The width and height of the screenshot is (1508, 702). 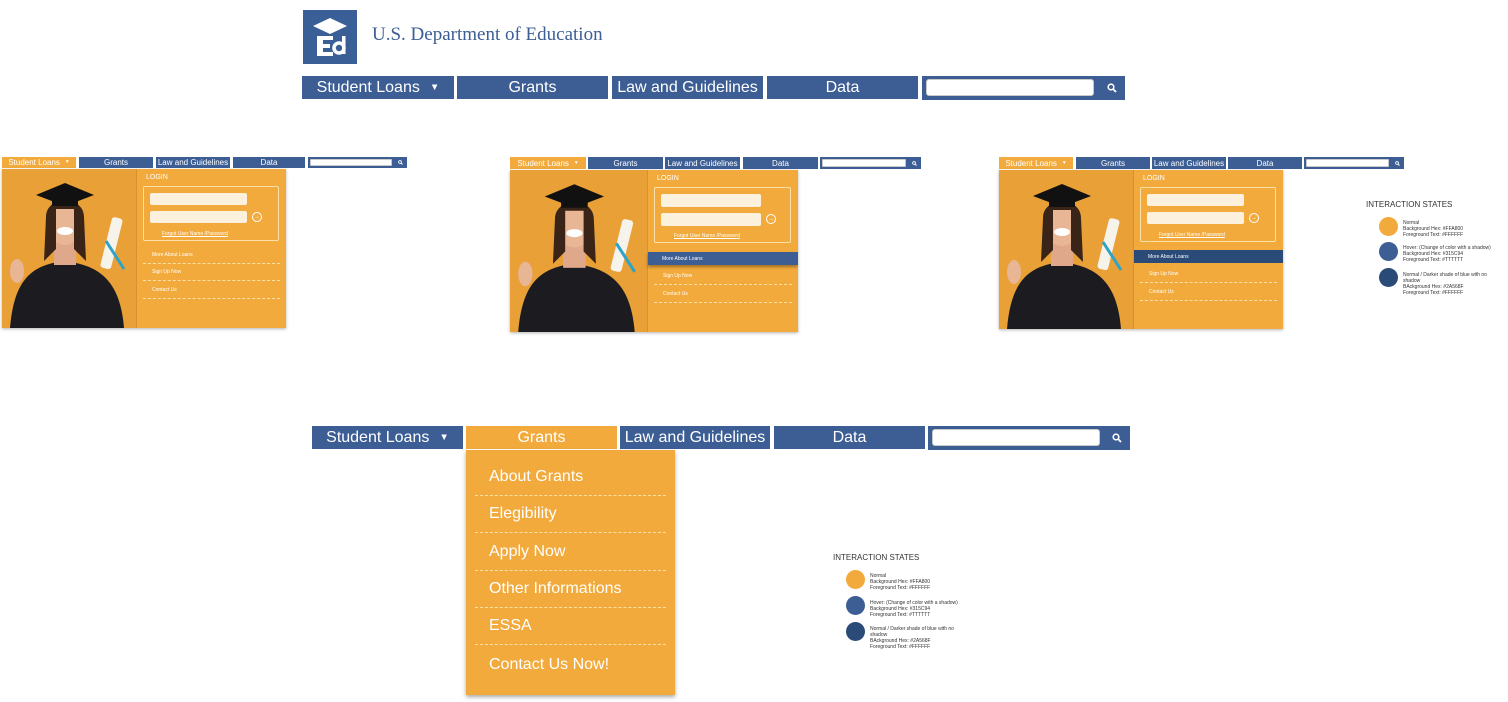 What do you see at coordinates (570, 514) in the screenshot?
I see `menu-elegibility: Elegibility` at bounding box center [570, 514].